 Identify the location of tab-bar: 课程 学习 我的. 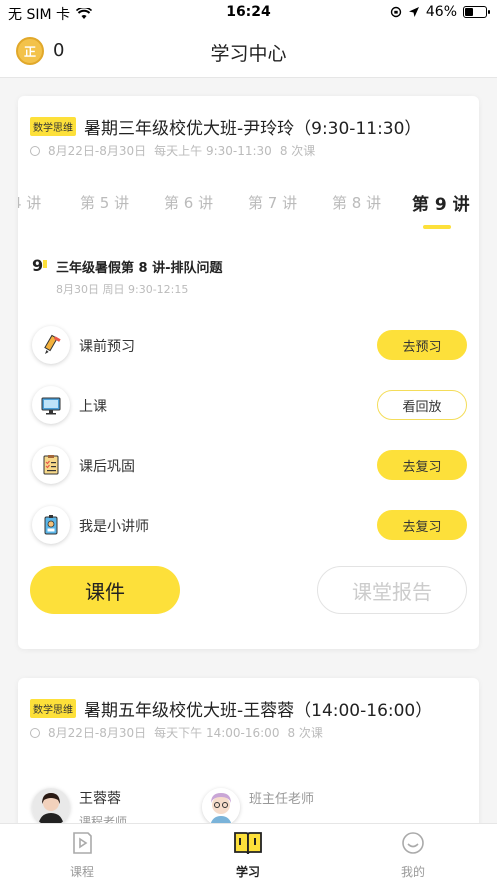
(248, 853).